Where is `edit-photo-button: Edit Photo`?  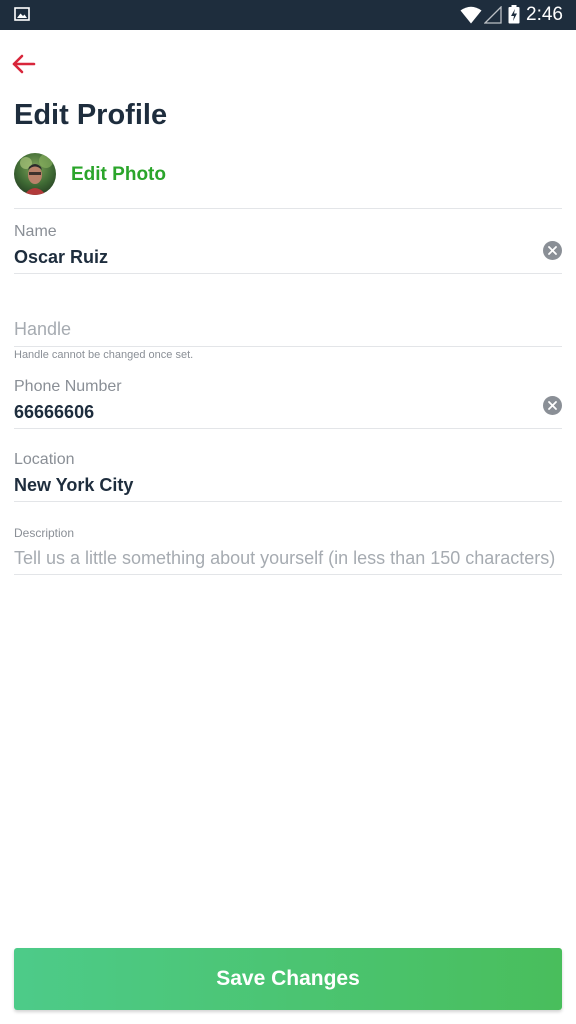 edit-photo-button: Edit Photo is located at coordinates (118, 175).